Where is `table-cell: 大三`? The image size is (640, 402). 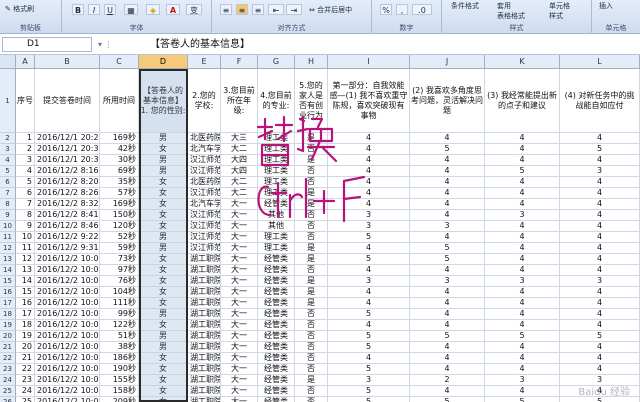 table-cell: 大三 is located at coordinates (239, 138).